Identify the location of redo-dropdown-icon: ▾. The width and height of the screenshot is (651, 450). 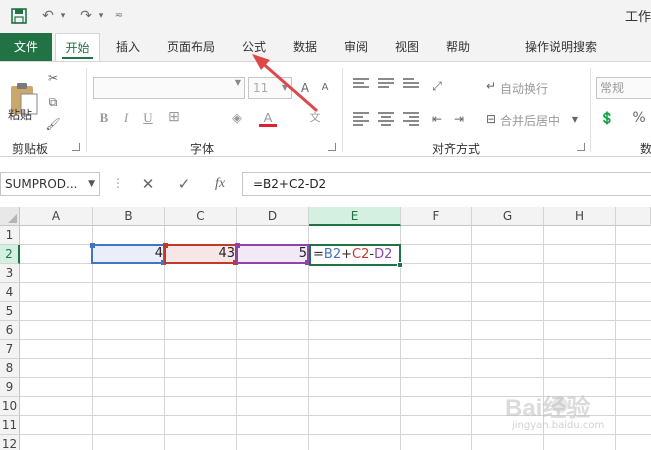
(101, 16).